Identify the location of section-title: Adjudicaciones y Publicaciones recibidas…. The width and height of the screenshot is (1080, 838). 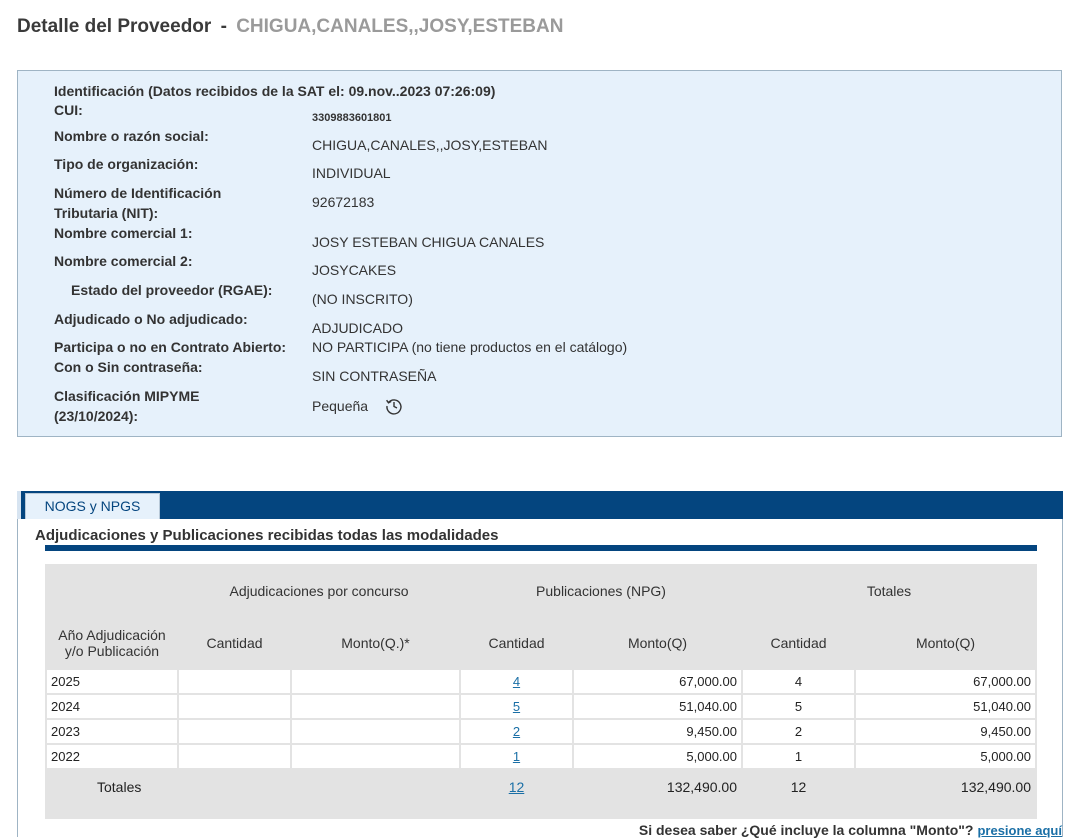
(267, 535).